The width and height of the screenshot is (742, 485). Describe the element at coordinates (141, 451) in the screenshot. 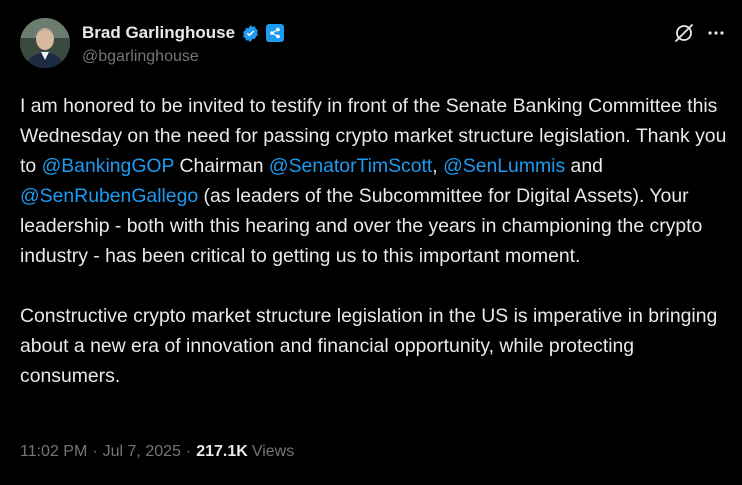

I see `tweet-date: Jul 7, 2025` at that location.